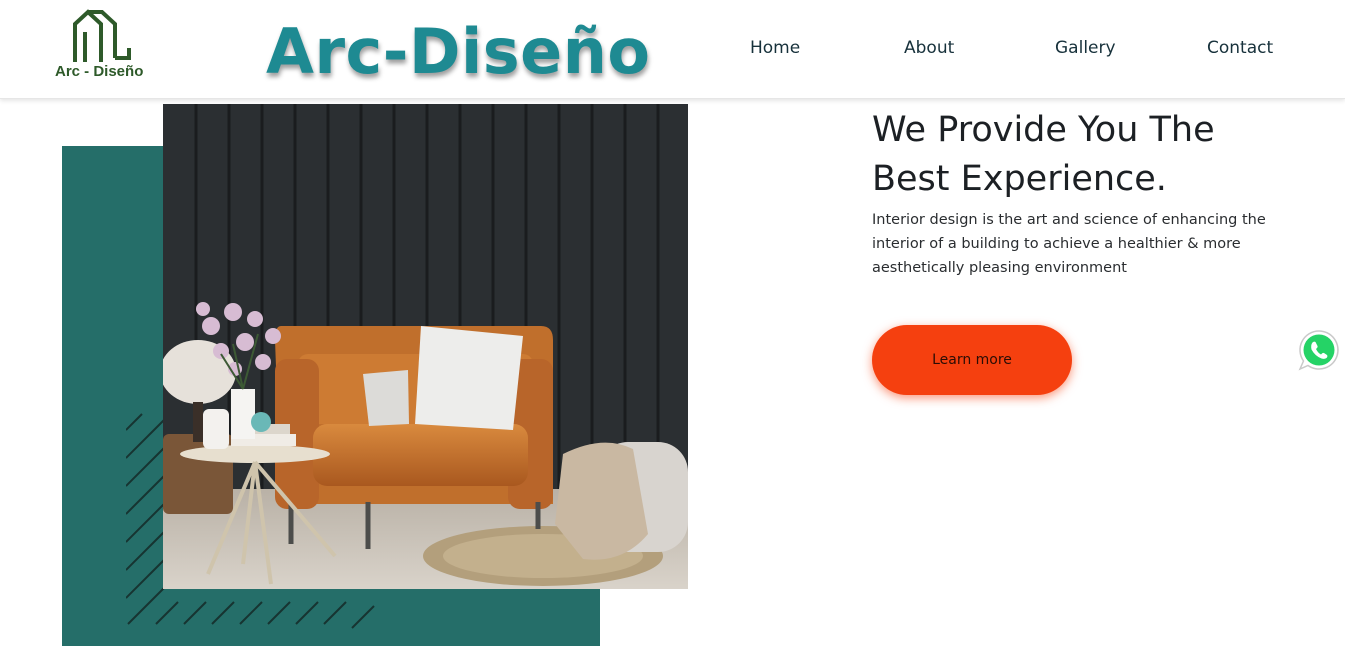  Describe the element at coordinates (972, 360) in the screenshot. I see `learn-more-button: Learn more` at that location.